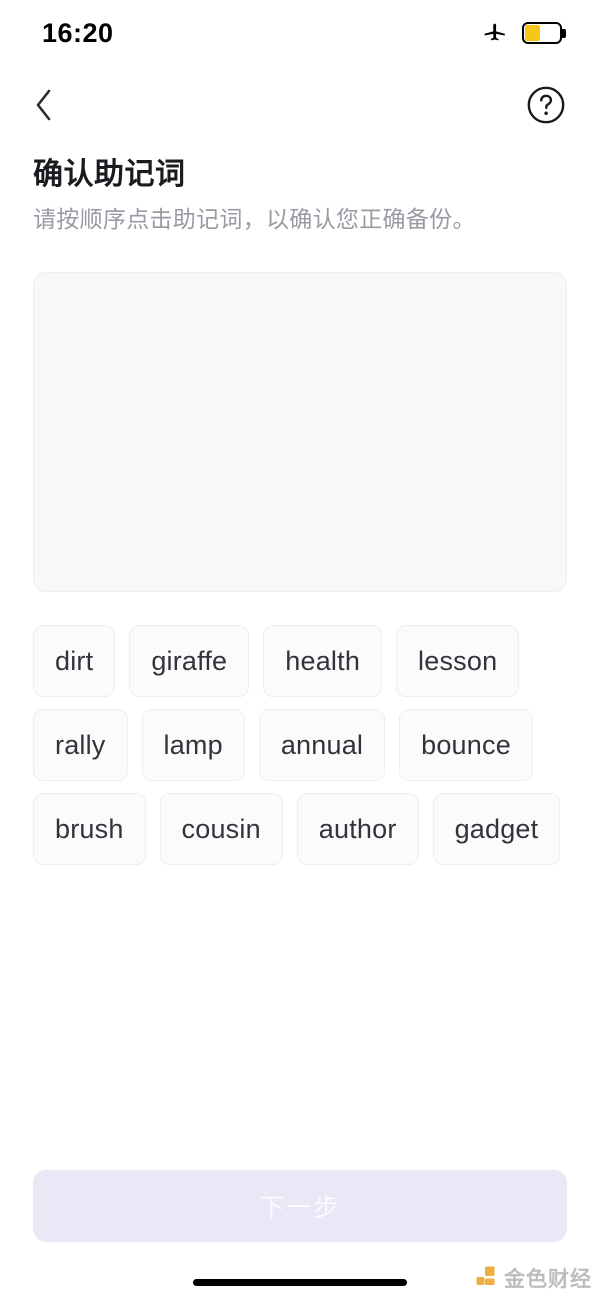 The height and width of the screenshot is (1299, 600). What do you see at coordinates (74, 661) in the screenshot?
I see `word-chip: dirt` at bounding box center [74, 661].